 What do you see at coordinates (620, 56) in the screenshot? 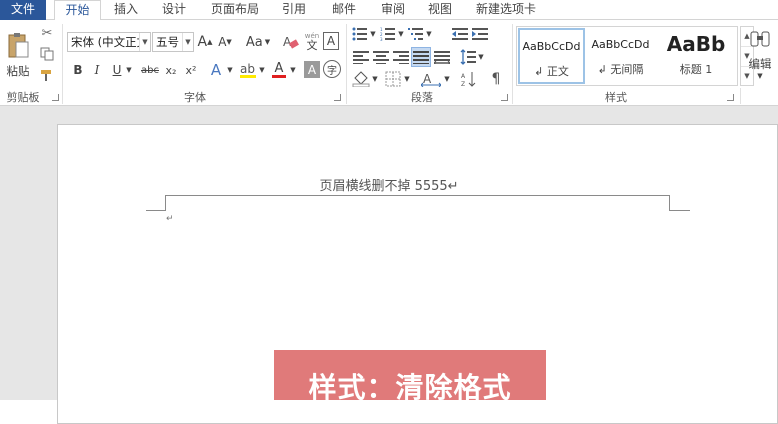
I see `style-no-spacing: AaBbCcDd ↲ 无间隔` at bounding box center [620, 56].